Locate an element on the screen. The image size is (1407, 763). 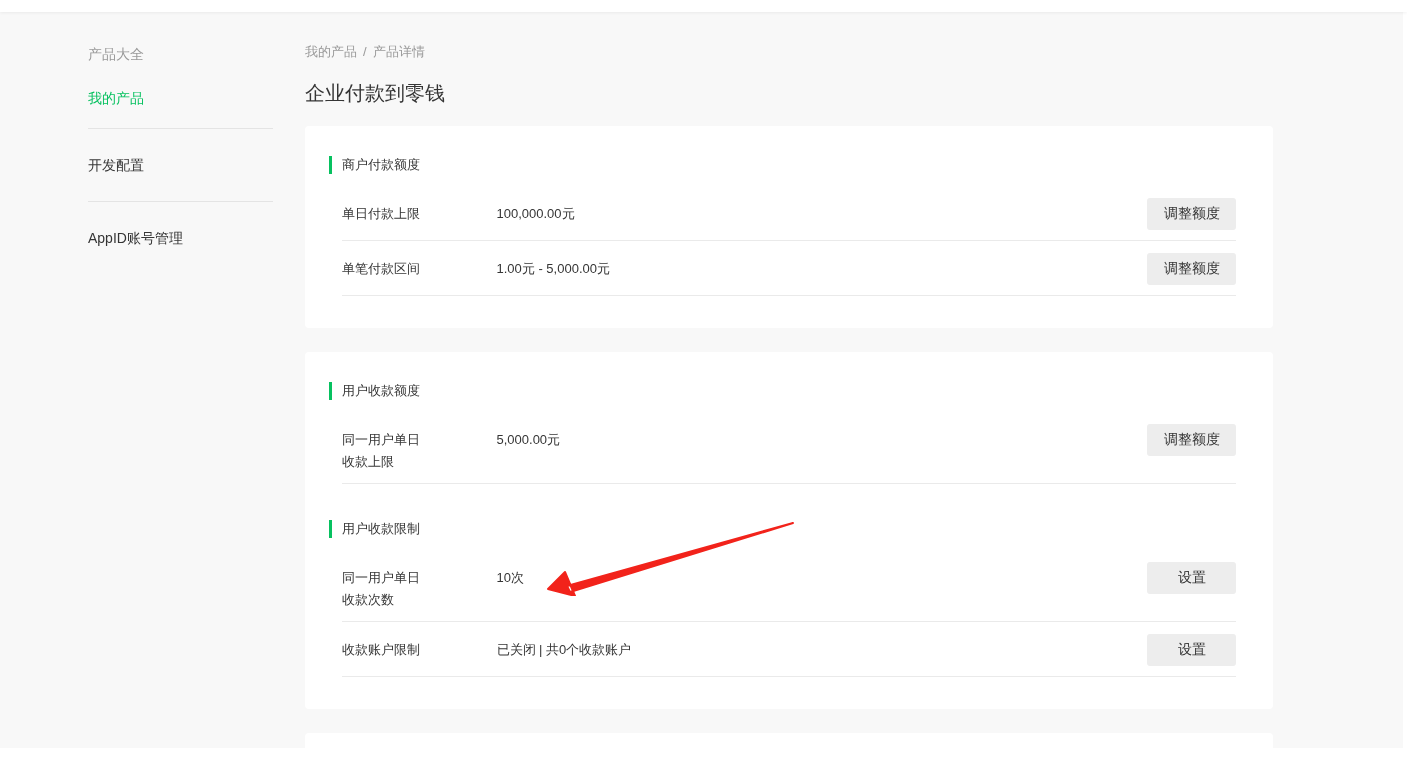
row-label: 收款账户限制 is located at coordinates (381, 650).